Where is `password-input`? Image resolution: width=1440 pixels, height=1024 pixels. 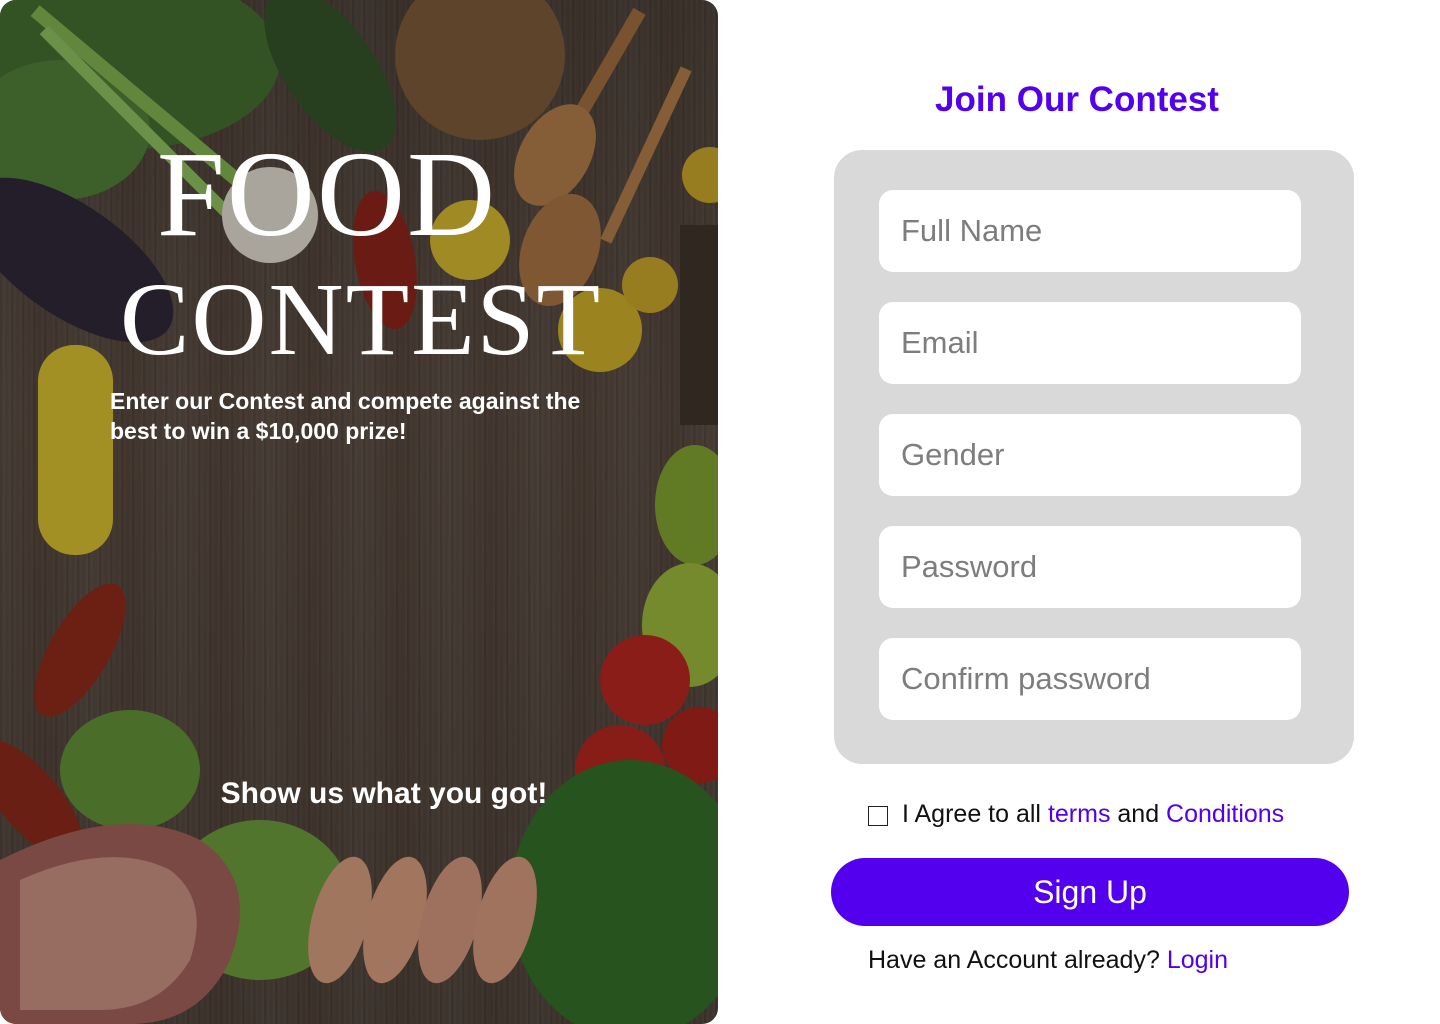 password-input is located at coordinates (1090, 567).